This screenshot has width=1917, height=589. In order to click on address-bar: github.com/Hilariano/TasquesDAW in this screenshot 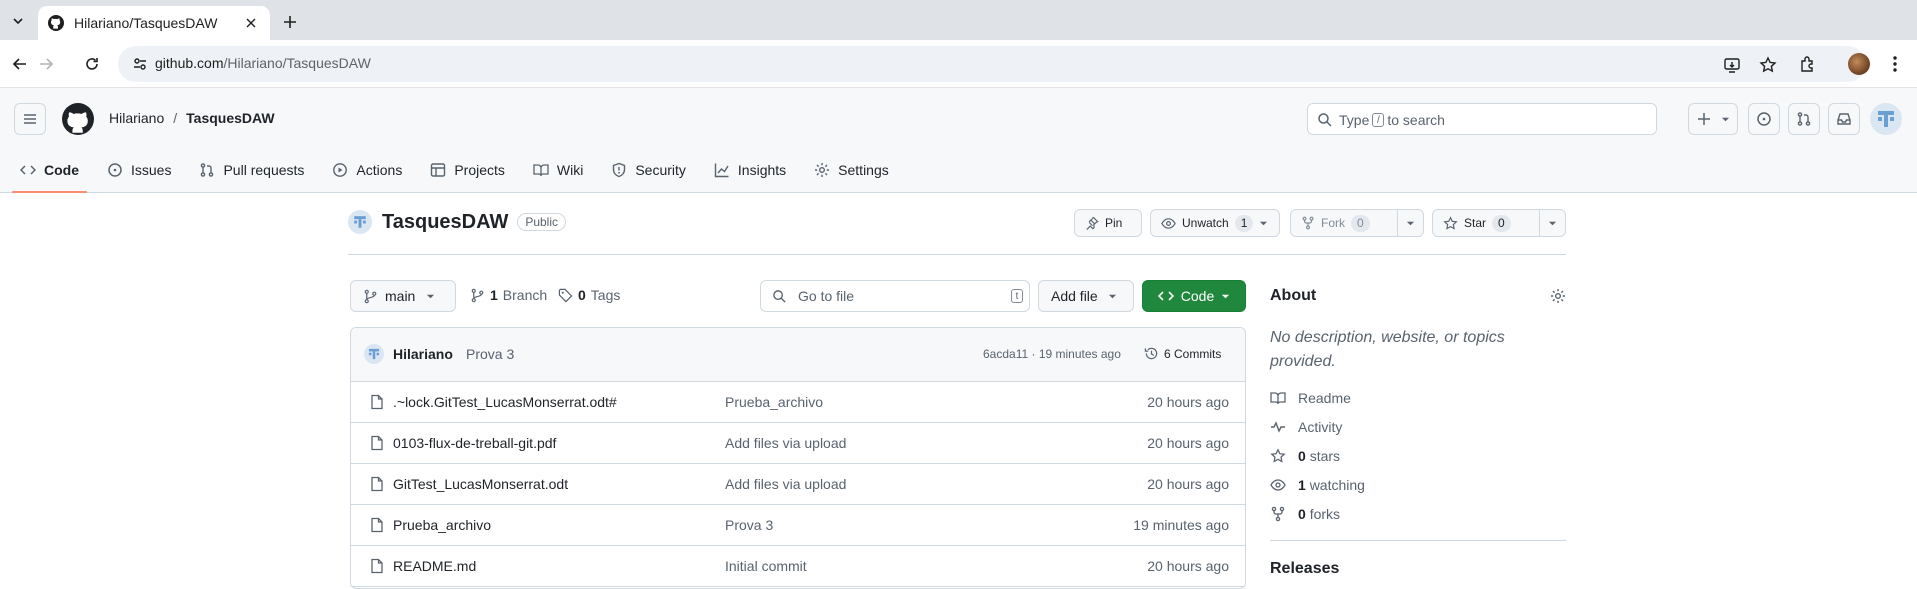, I will do `click(992, 64)`.